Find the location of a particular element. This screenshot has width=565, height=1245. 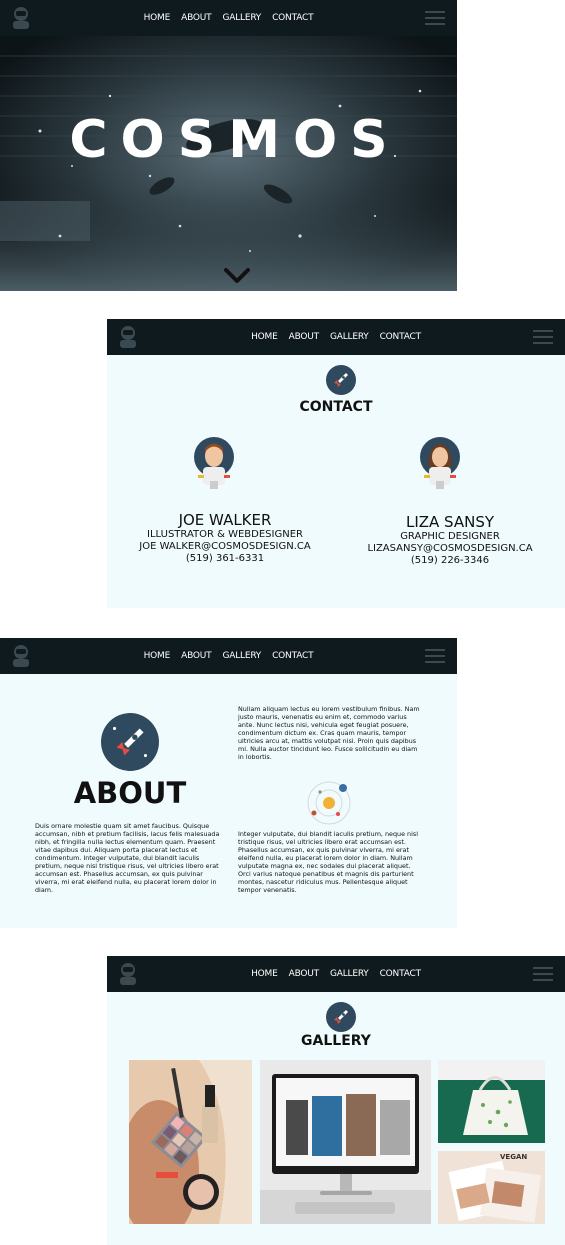

contact-email: LIZASANSY@COSMOSDESIGN.CA is located at coordinates (450, 549).